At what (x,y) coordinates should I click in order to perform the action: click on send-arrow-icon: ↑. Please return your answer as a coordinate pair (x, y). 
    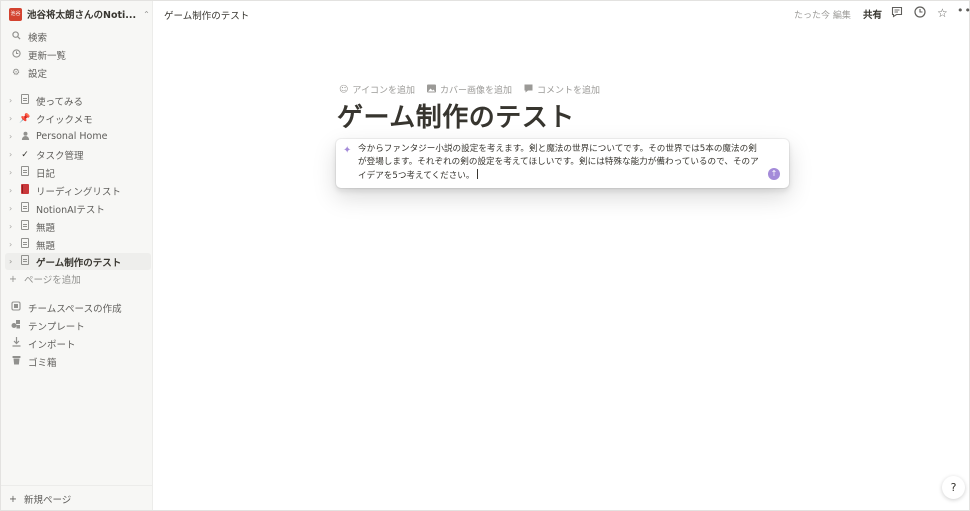
    Looking at the image, I should click on (774, 174).